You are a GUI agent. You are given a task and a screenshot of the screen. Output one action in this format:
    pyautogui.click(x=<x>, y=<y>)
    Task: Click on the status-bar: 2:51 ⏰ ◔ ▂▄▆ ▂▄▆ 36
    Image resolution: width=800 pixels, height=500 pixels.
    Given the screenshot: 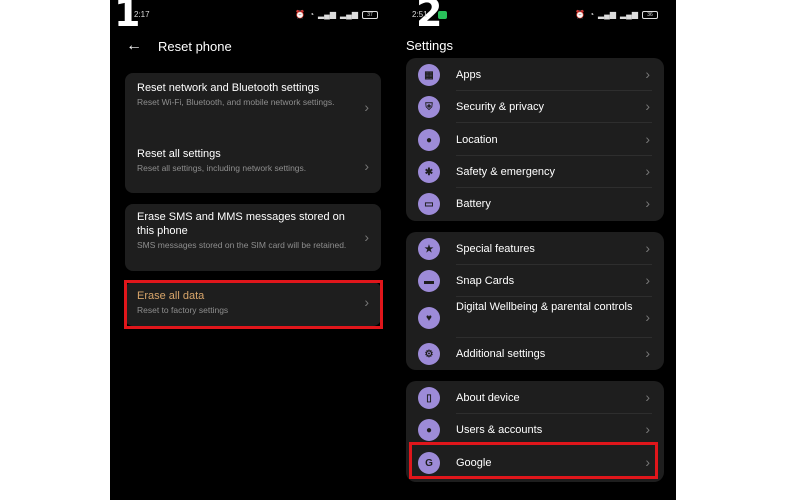 What is the action you would take?
    pyautogui.click(x=536, y=16)
    